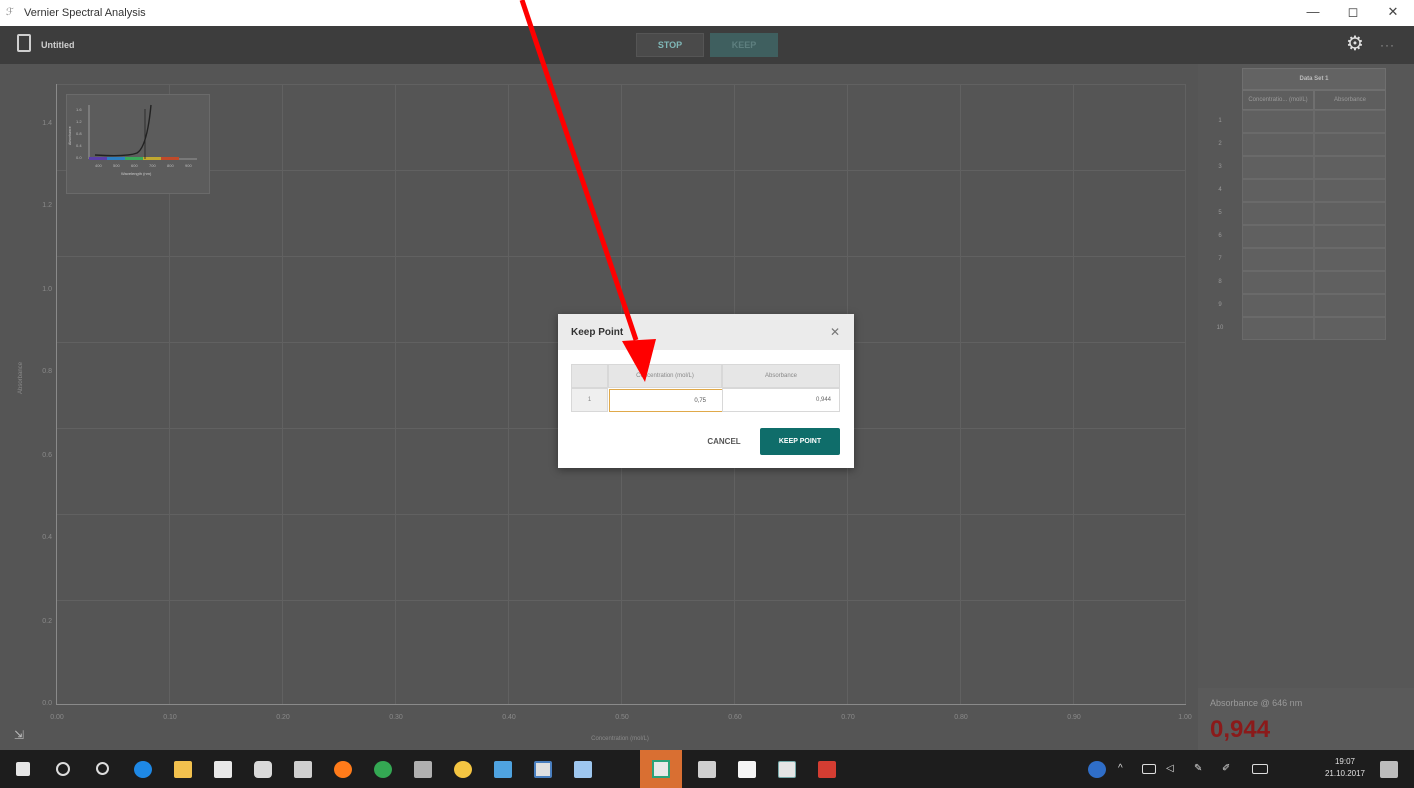 The image size is (1414, 788). What do you see at coordinates (1229, 769) in the screenshot?
I see `pen-settings-icon: ✐` at bounding box center [1229, 769].